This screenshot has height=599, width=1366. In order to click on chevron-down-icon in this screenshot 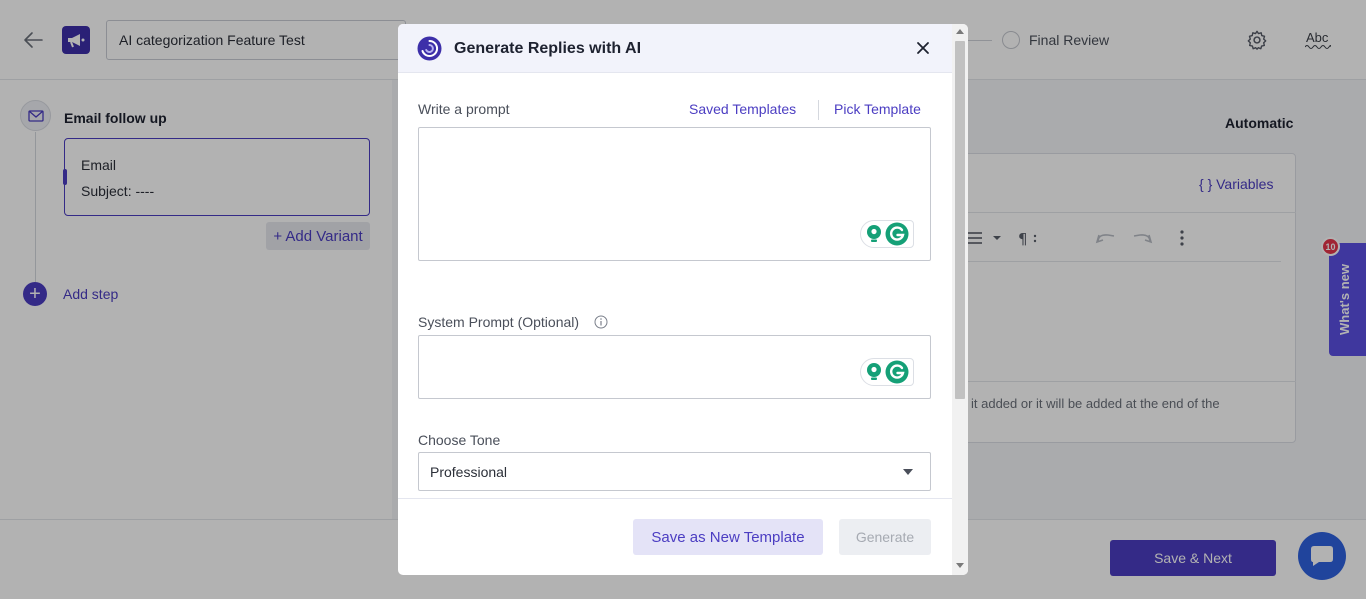, I will do `click(908, 472)`.